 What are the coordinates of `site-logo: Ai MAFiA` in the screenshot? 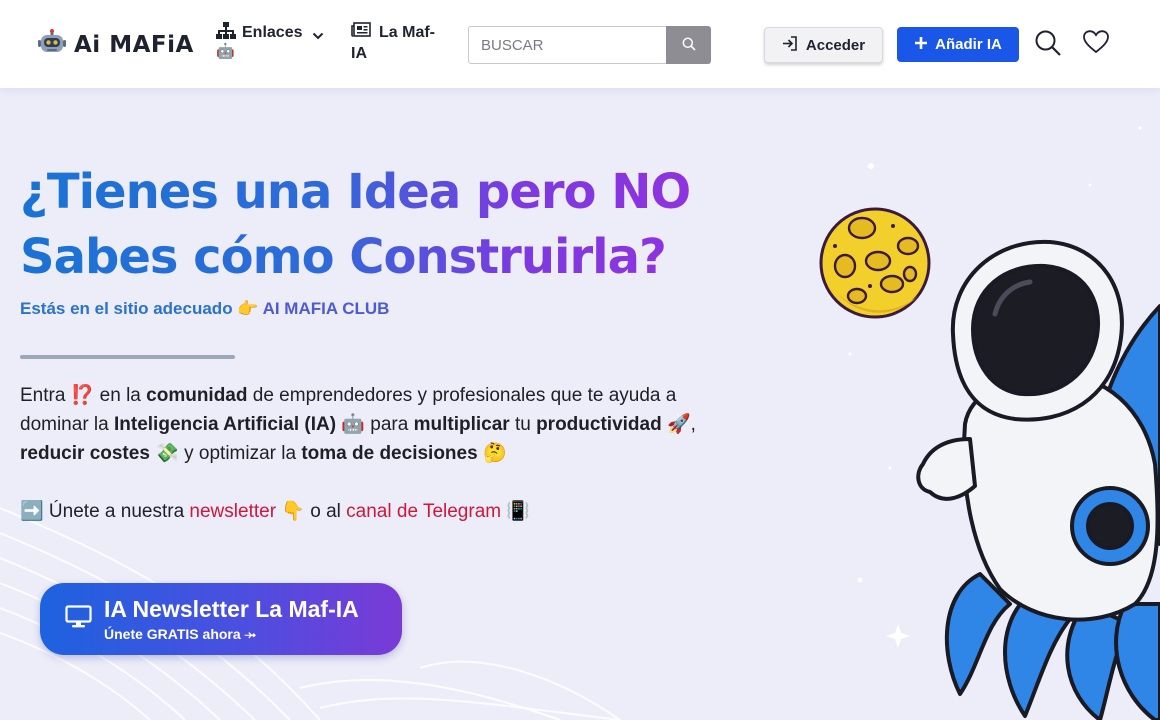 It's located at (116, 45).